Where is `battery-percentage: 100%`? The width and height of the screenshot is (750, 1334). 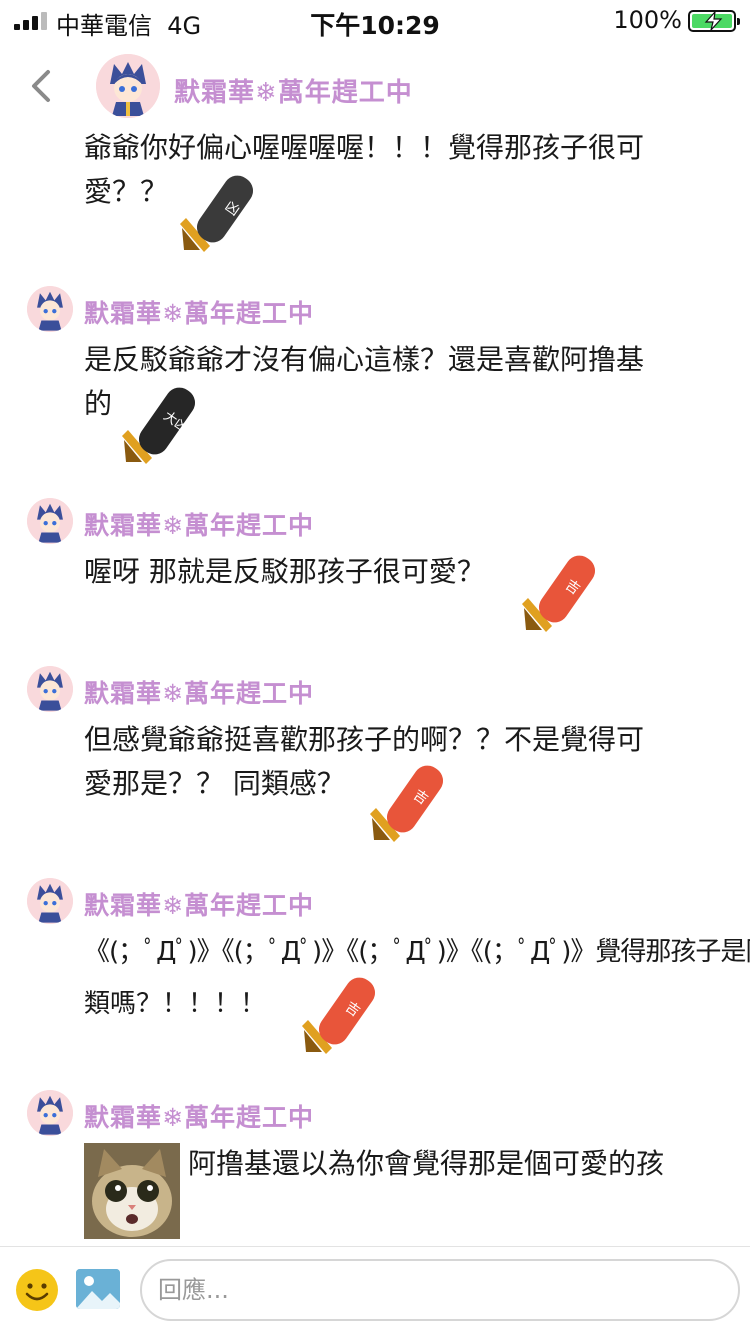 battery-percentage: 100% is located at coordinates (647, 20).